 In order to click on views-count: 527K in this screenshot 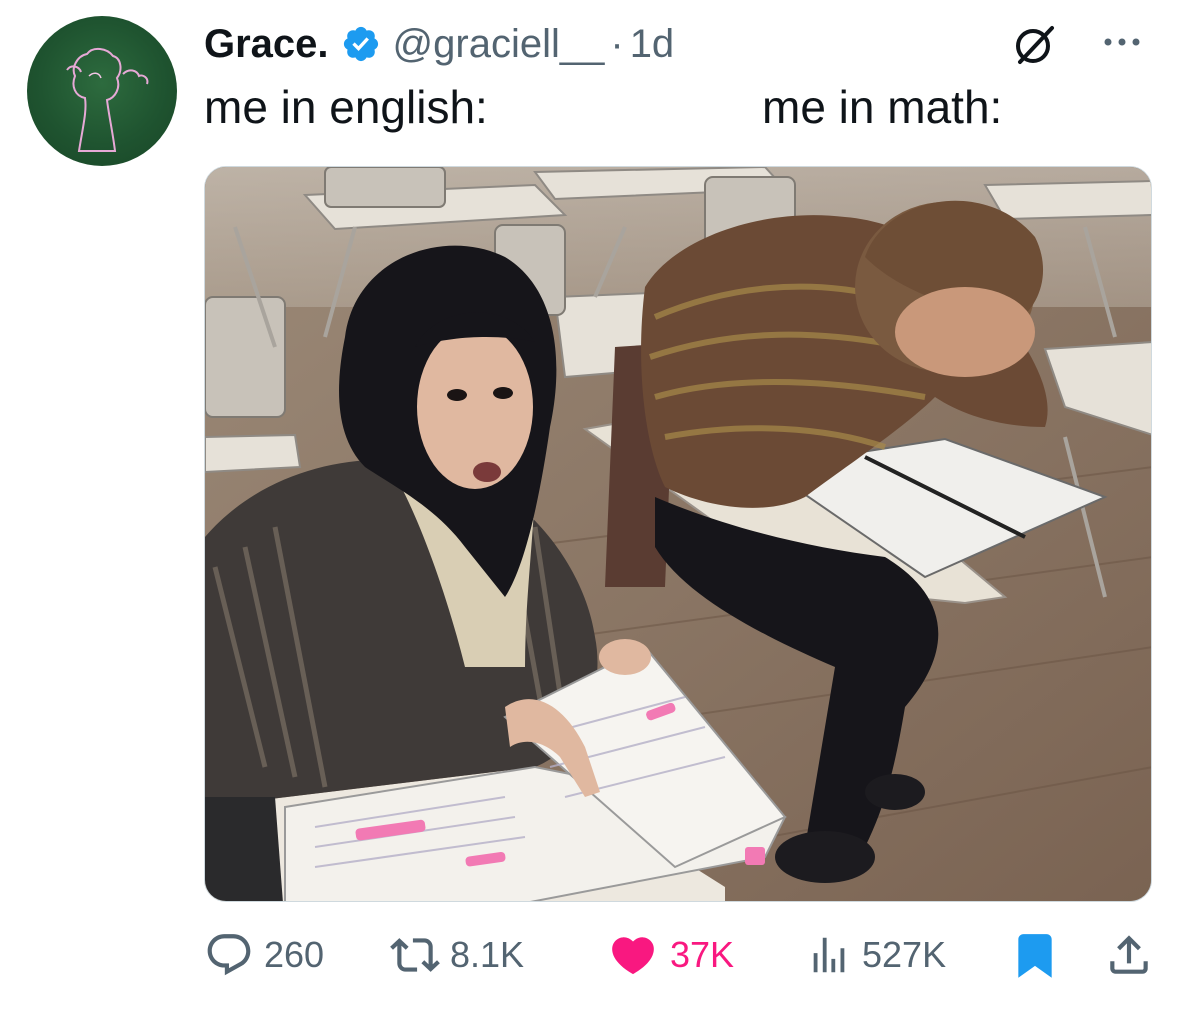, I will do `click(904, 954)`.